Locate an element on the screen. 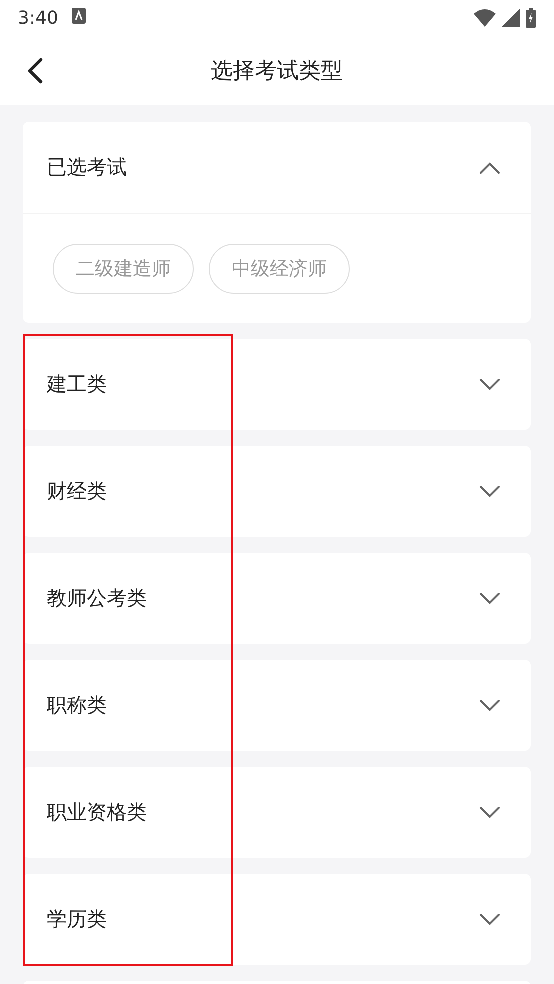 The height and width of the screenshot is (984, 554). category-row: 职称类 is located at coordinates (277, 705).